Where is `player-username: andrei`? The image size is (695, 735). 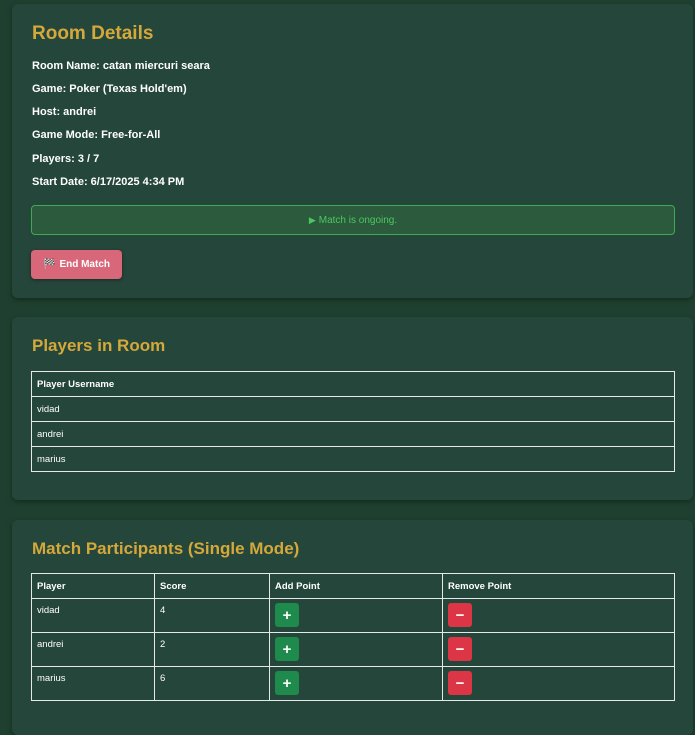
player-username: andrei is located at coordinates (353, 434).